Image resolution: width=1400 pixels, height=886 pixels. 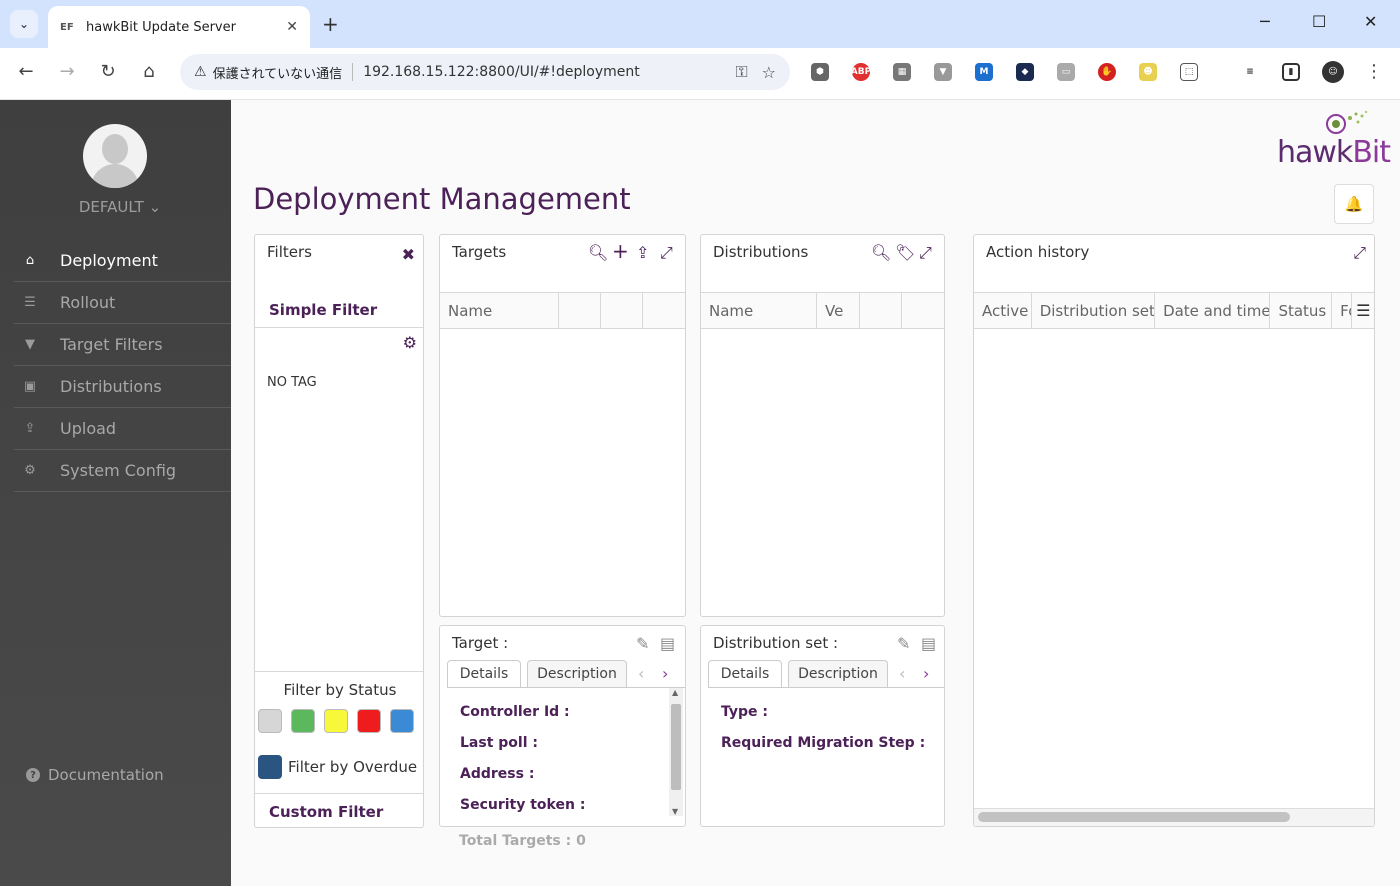 I want to click on tab-search-chevron-icon: ⌄, so click(x=24, y=24).